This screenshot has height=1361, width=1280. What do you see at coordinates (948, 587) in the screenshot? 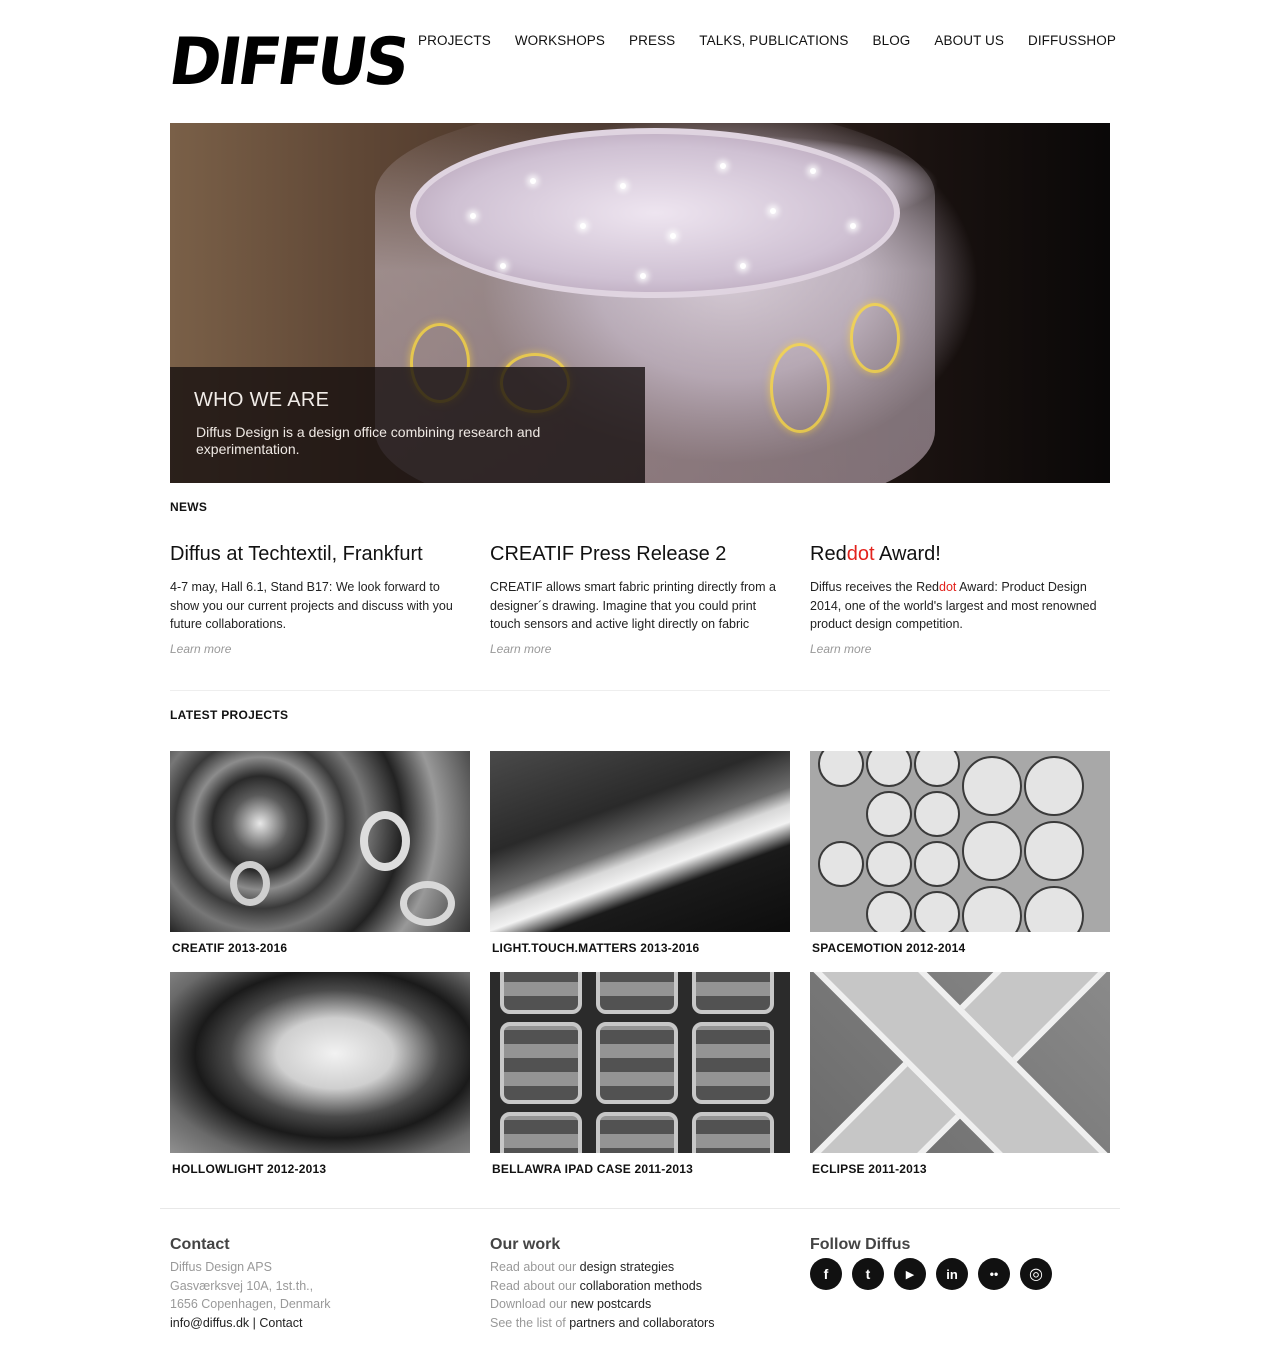
I see `news-text-red-part: dot` at bounding box center [948, 587].